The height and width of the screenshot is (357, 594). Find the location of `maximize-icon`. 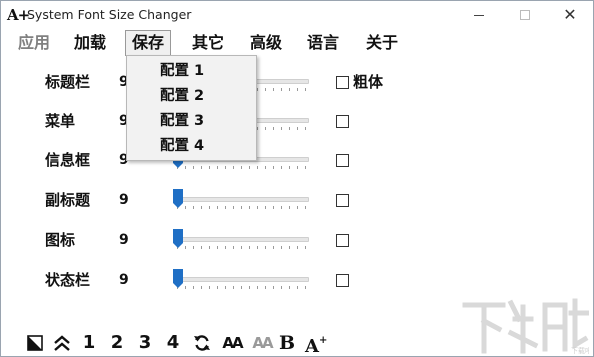

maximize-icon is located at coordinates (525, 15).